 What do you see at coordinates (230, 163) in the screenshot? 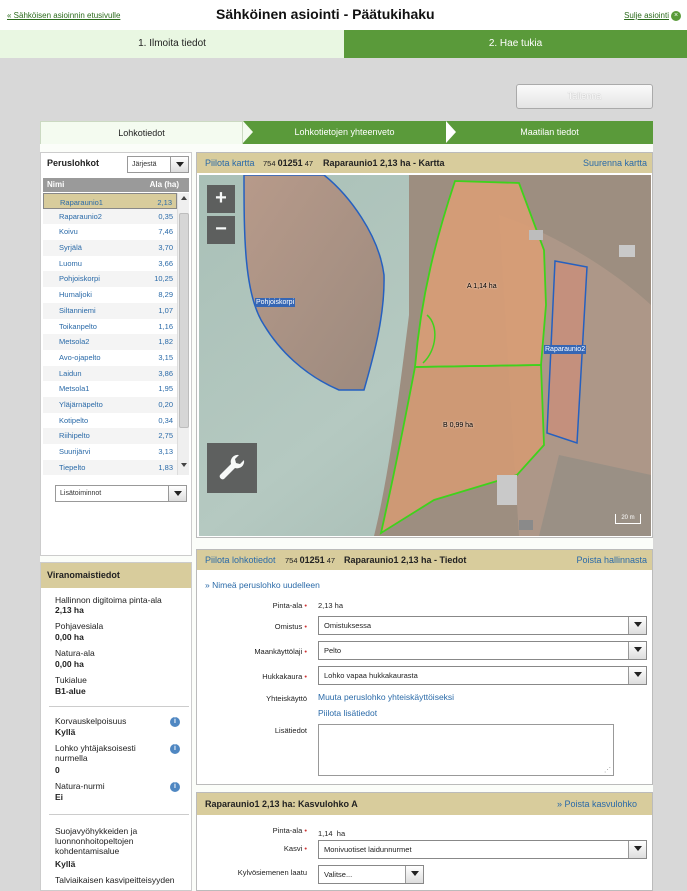
I see `hide-map-link: Piilota kartta` at bounding box center [230, 163].